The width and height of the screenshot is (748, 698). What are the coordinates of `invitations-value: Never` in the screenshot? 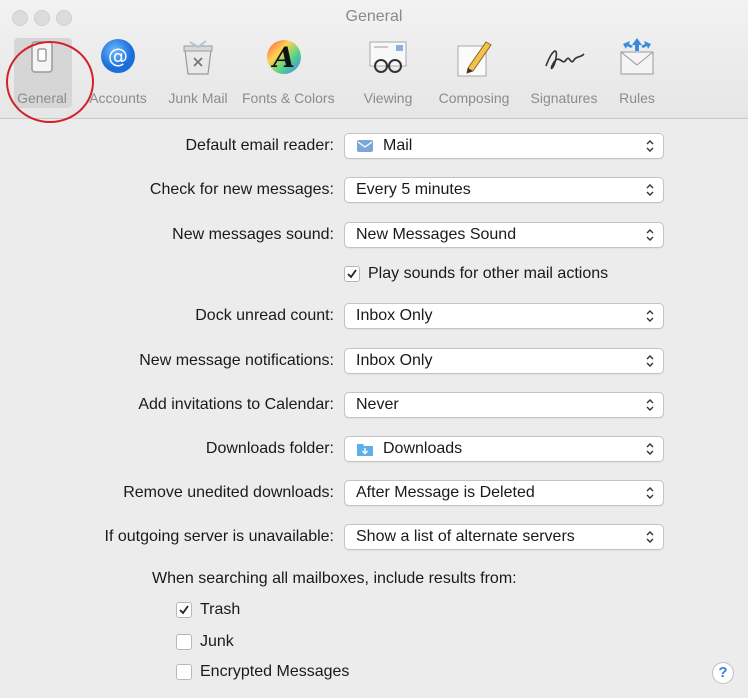 It's located at (377, 404).